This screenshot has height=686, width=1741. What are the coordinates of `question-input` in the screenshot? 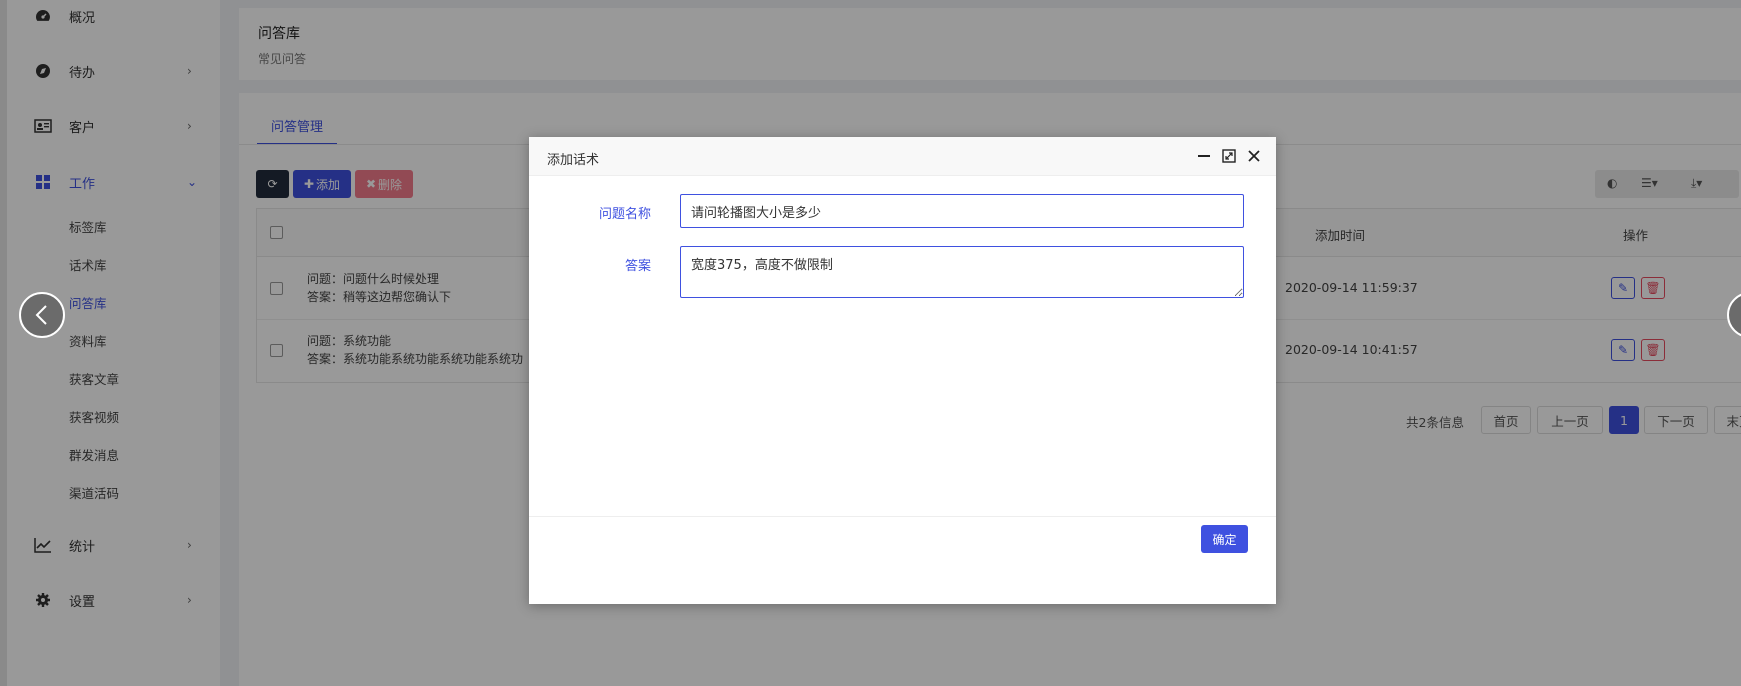 It's located at (962, 211).